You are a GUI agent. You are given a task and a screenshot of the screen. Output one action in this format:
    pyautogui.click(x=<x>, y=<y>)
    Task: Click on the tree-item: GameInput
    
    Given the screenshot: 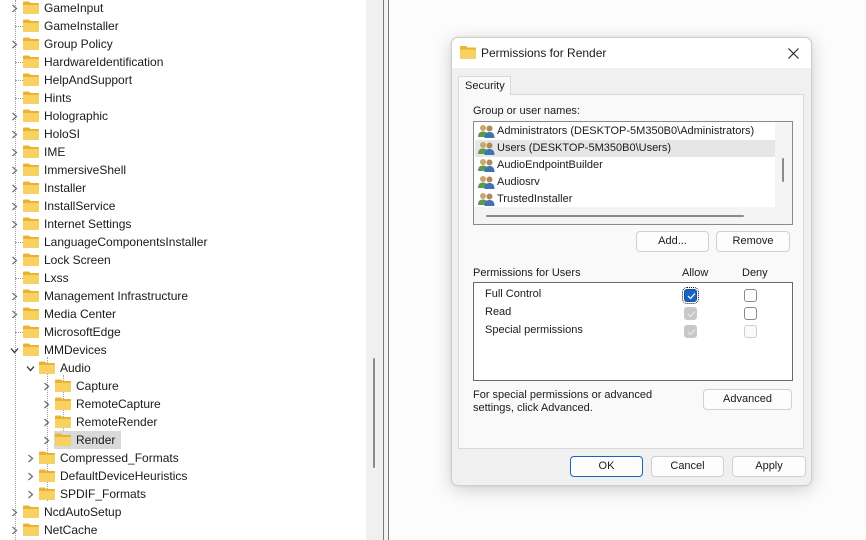 What is the action you would take?
    pyautogui.click(x=183, y=8)
    